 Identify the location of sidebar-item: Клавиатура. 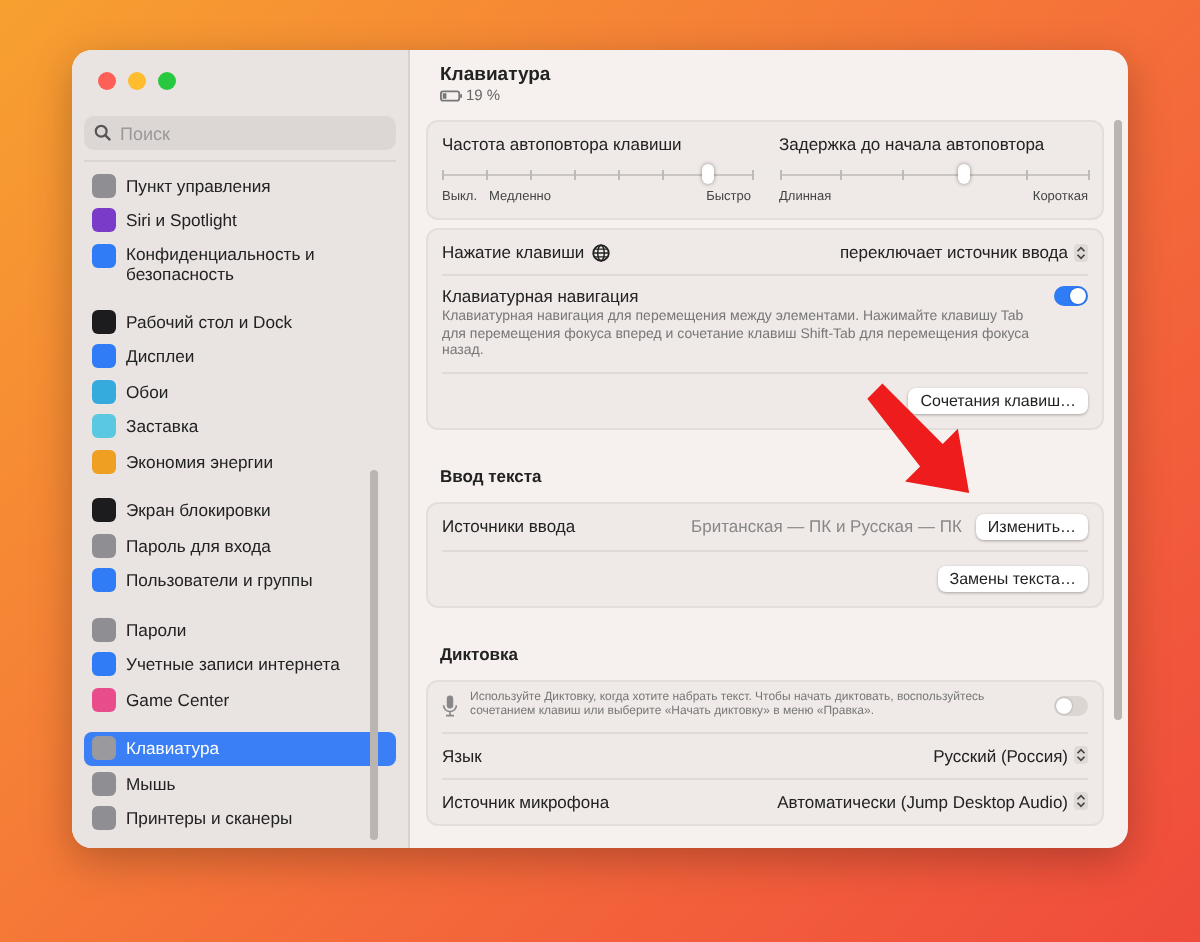
(240, 748).